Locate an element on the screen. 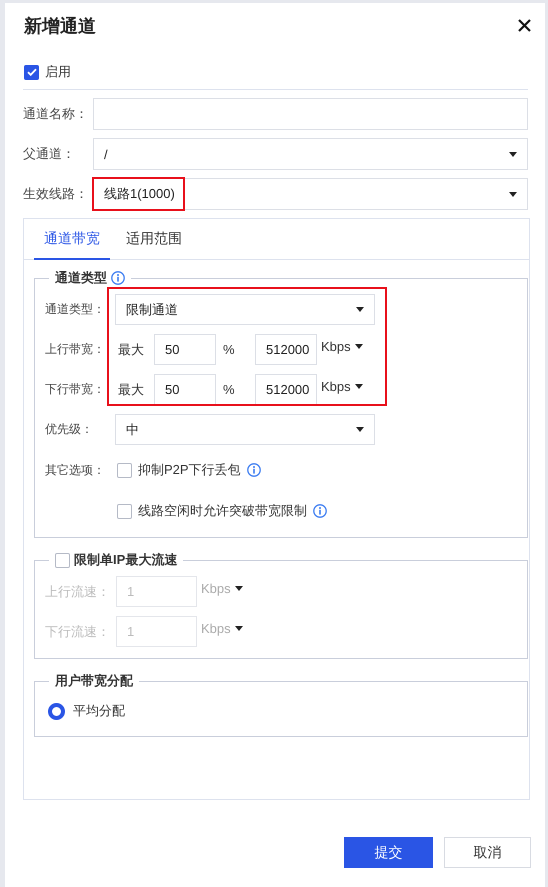  submit-button: 提交 is located at coordinates (388, 852).